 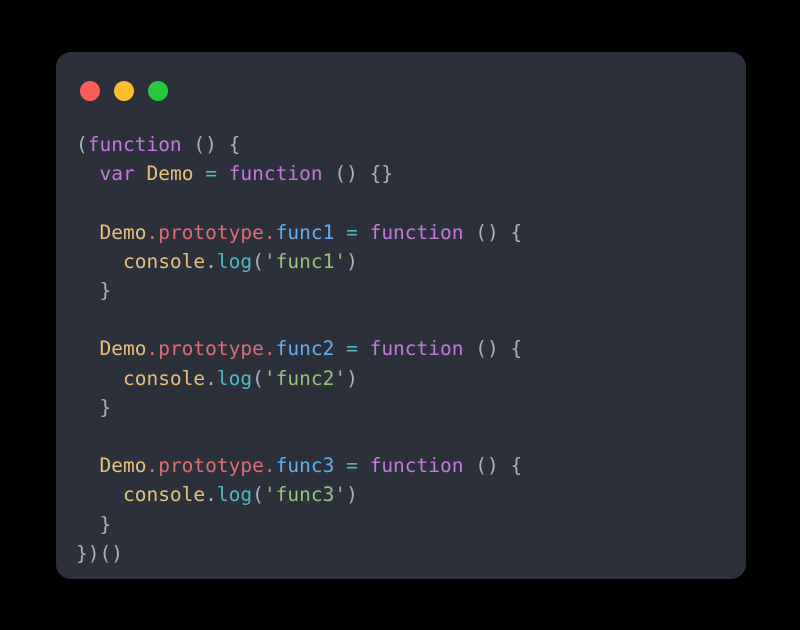 I want to click on code-line-4: Demo.prototype.func1 = function () {, so click(x=411, y=232).